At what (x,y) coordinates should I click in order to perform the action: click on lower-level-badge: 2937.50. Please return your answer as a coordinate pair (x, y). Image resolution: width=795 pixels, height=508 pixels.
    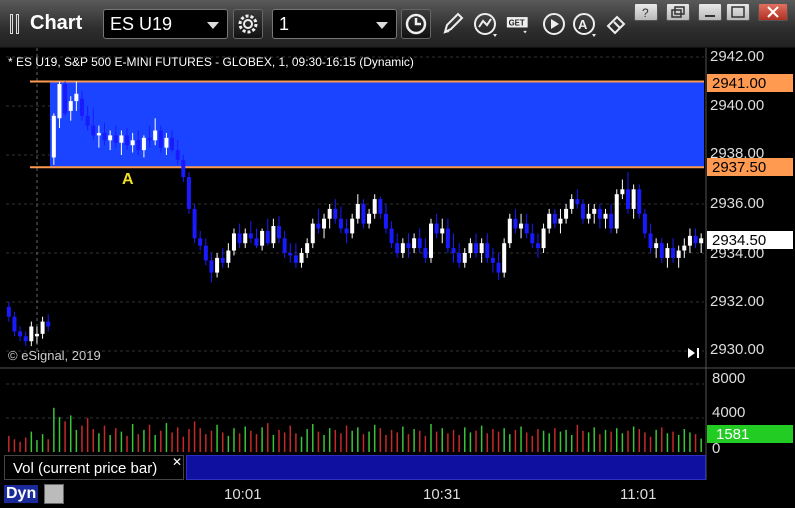
    Looking at the image, I should click on (750, 167).